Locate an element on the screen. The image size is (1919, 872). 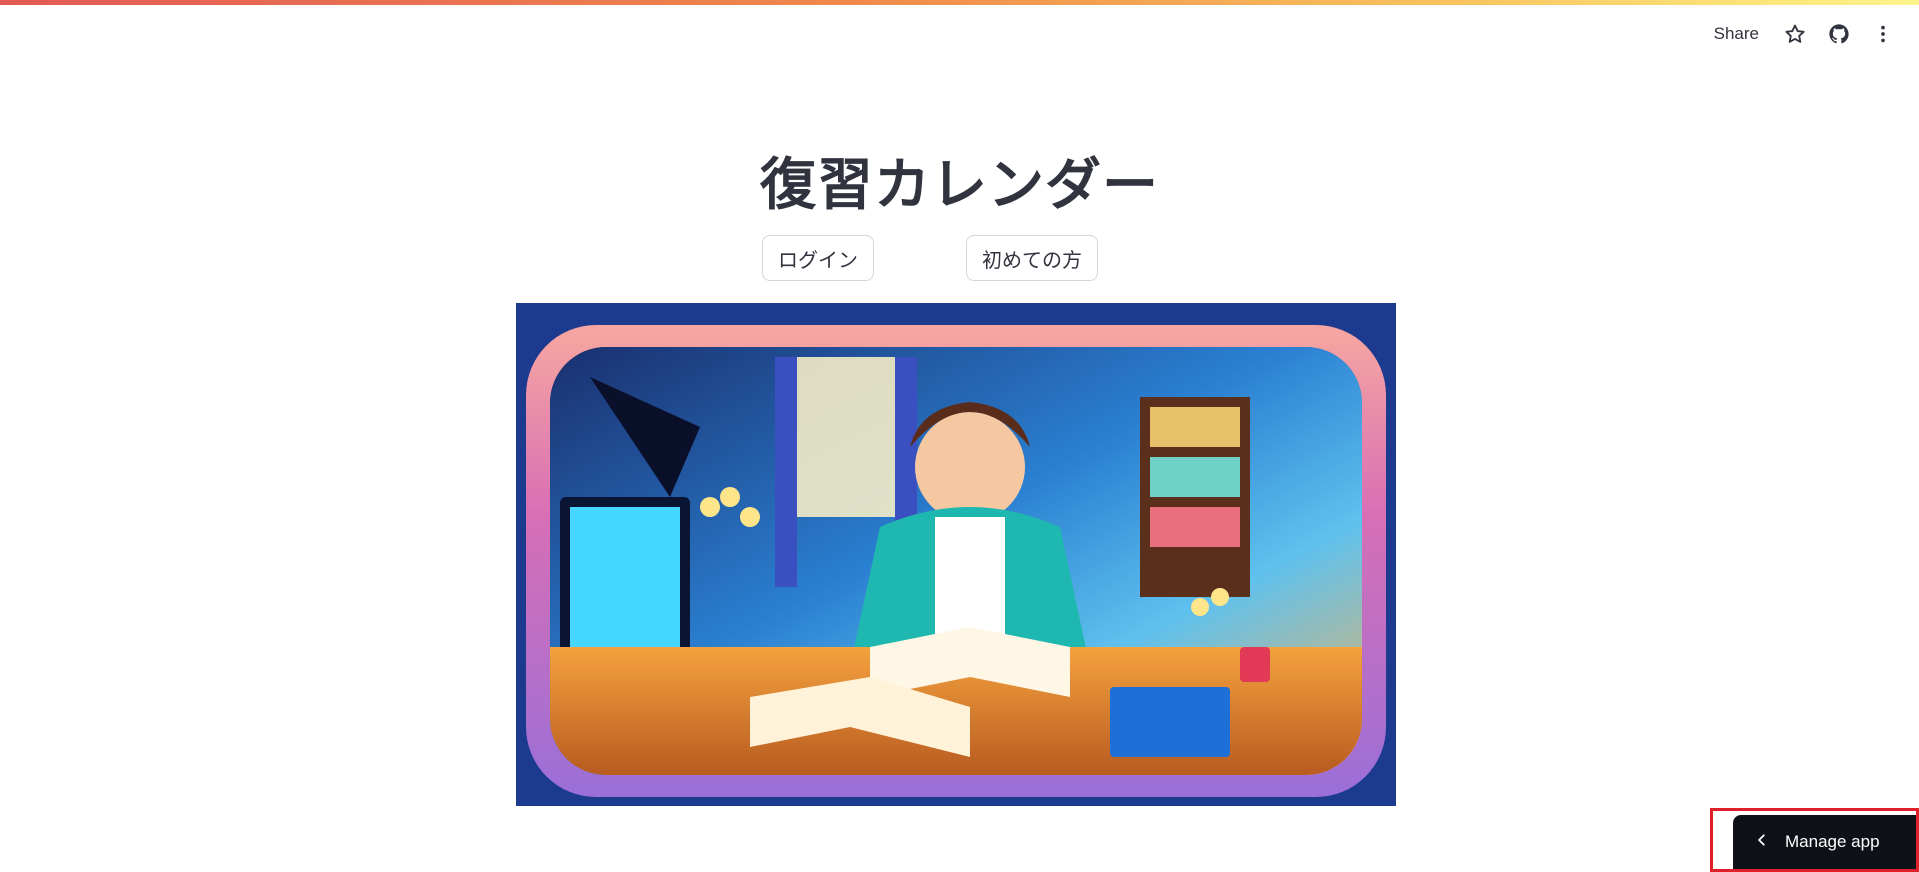
app-toolbar: Share is located at coordinates (1802, 34).